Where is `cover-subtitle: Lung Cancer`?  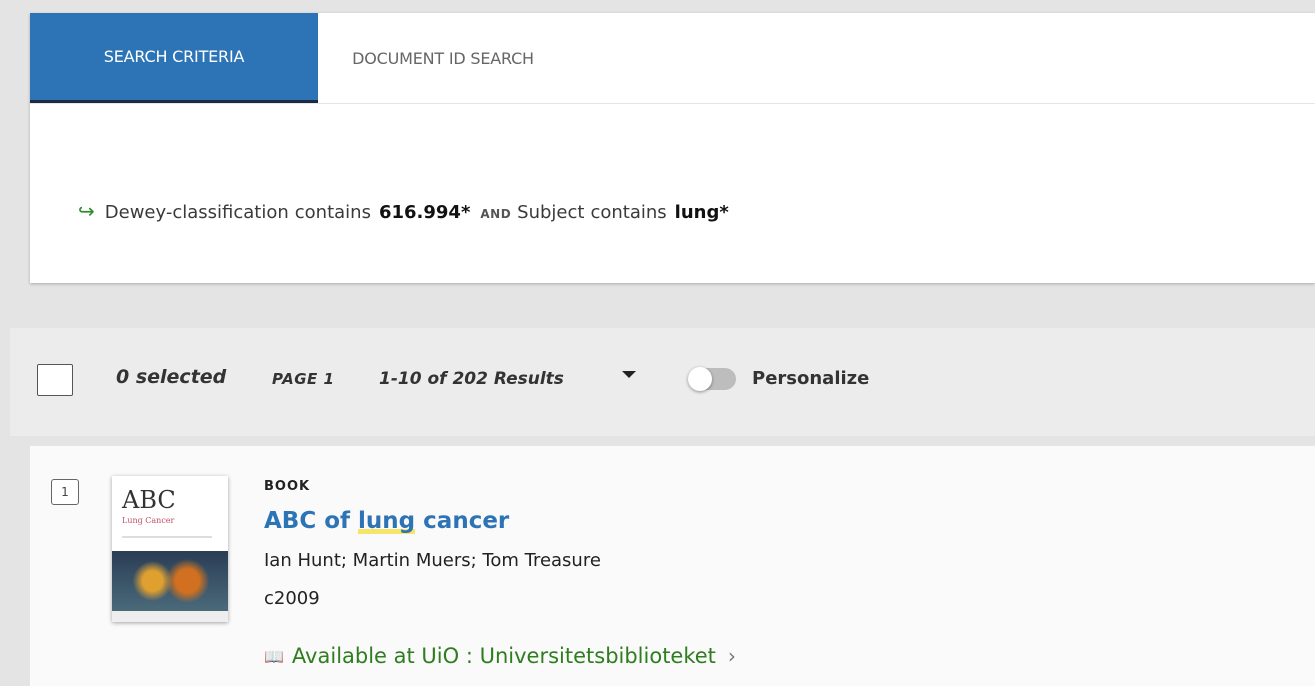
cover-subtitle: Lung Cancer is located at coordinates (148, 520).